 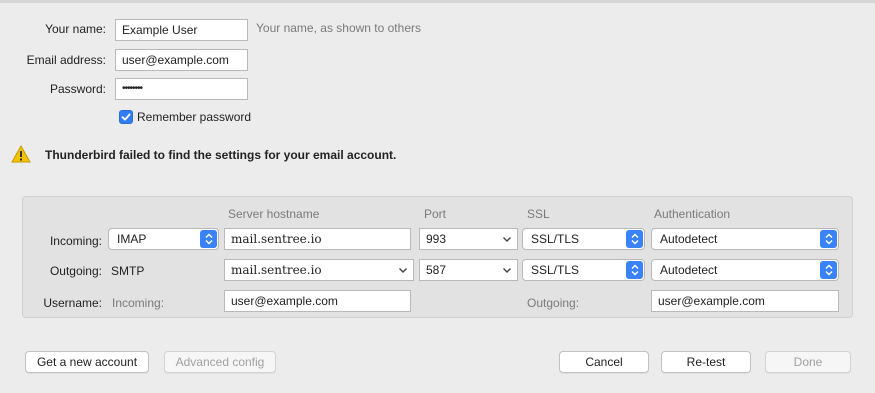 I want to click on incoming-port-value: 993, so click(x=436, y=239).